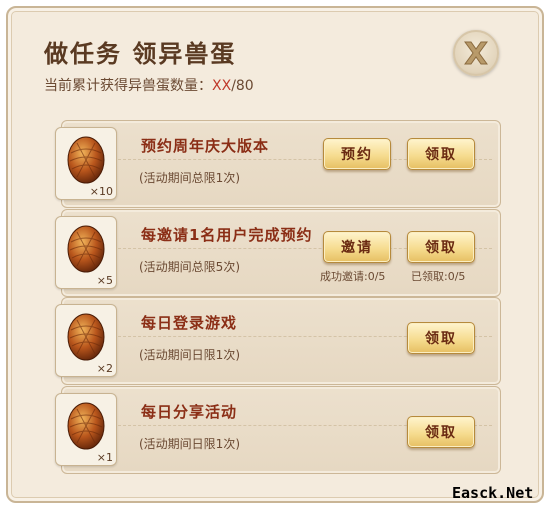  What do you see at coordinates (242, 86) in the screenshot?
I see `egg-progress-total: /80` at bounding box center [242, 86].